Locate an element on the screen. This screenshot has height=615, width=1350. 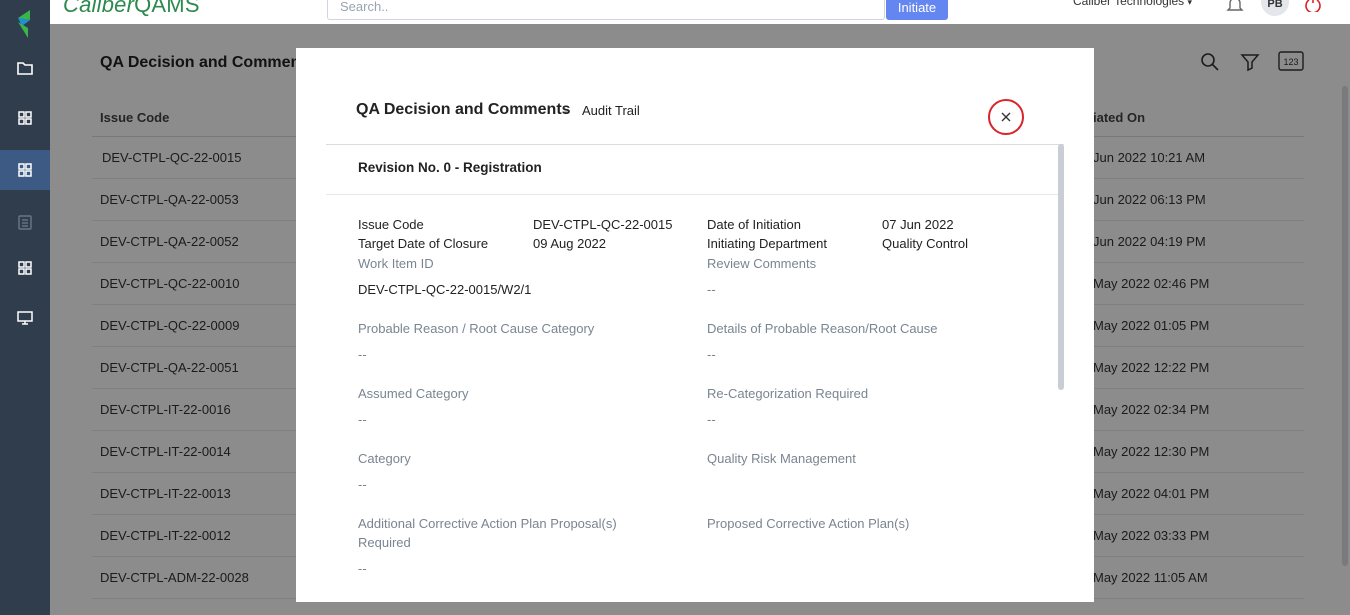
initiating-department-label: Initiating Department is located at coordinates (767, 243).